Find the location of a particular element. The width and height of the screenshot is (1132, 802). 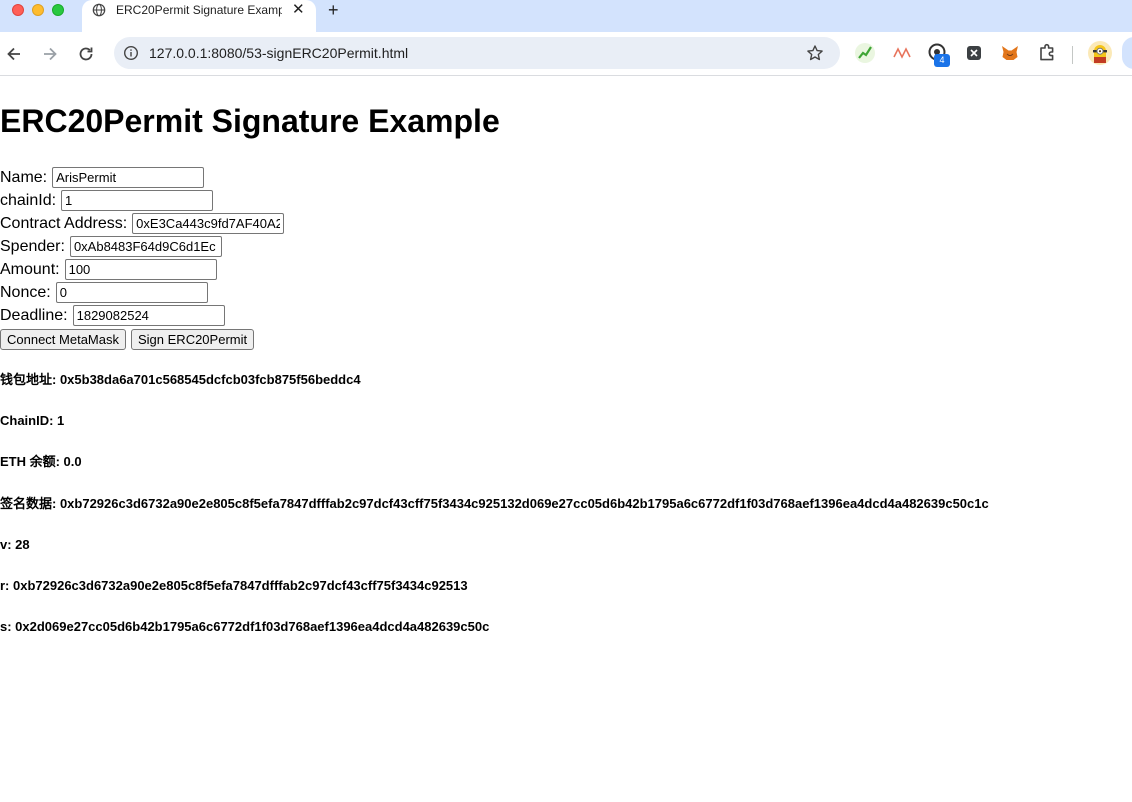

amount-input is located at coordinates (140, 269).